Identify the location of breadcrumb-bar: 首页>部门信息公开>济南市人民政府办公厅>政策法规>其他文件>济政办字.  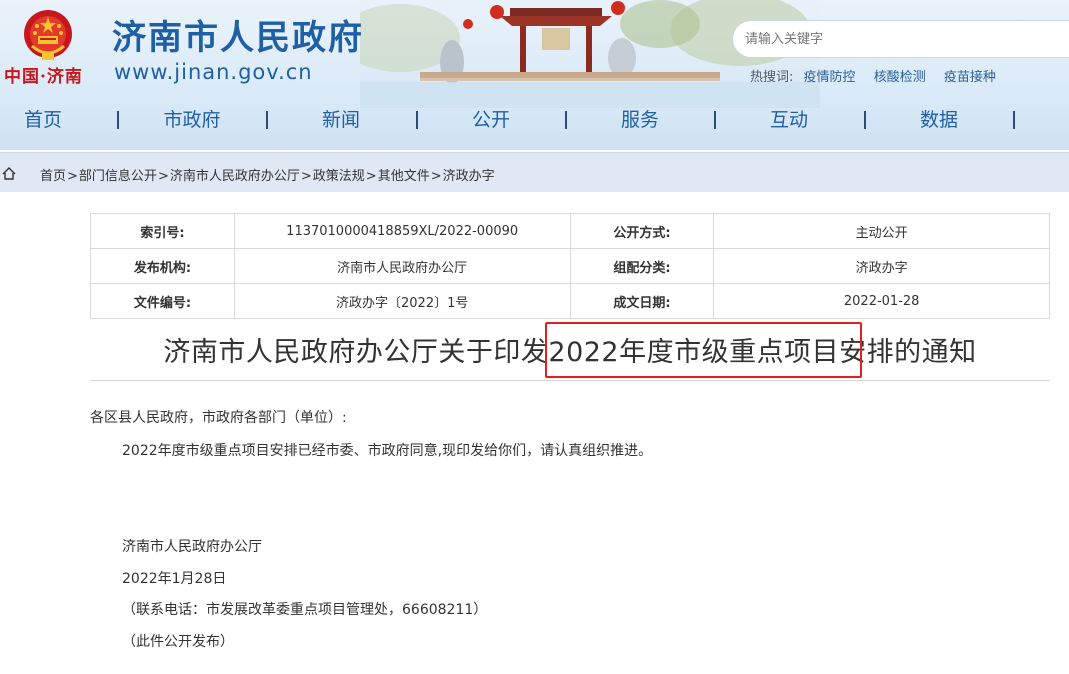
(534, 172).